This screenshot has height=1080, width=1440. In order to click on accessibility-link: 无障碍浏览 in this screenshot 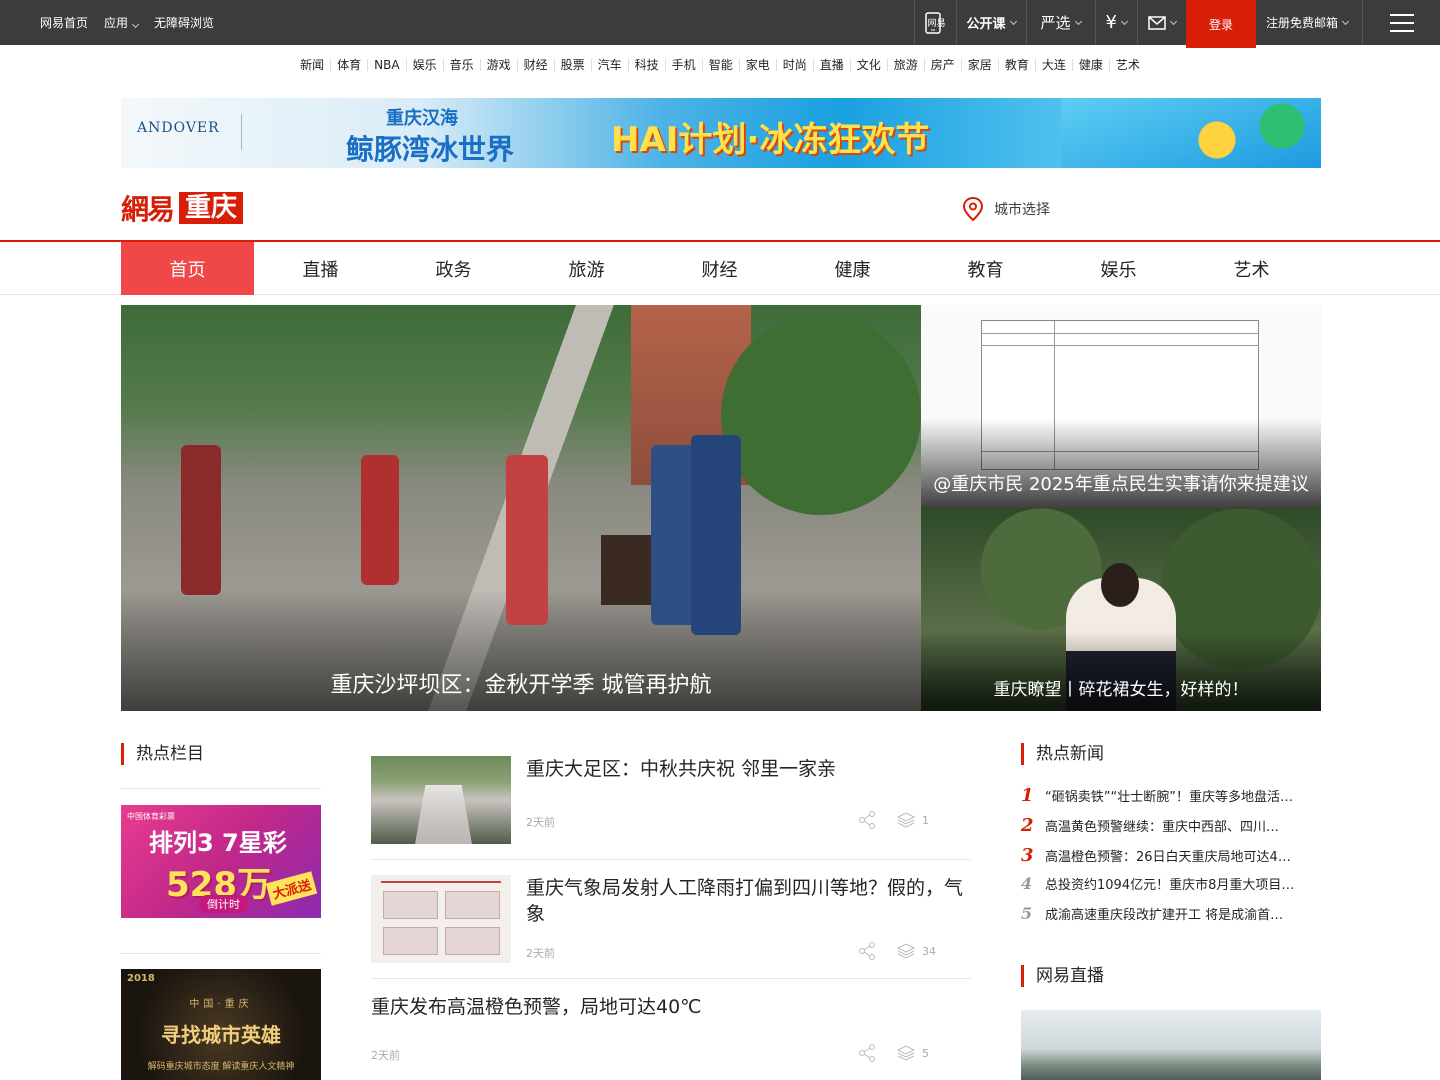, I will do `click(184, 22)`.